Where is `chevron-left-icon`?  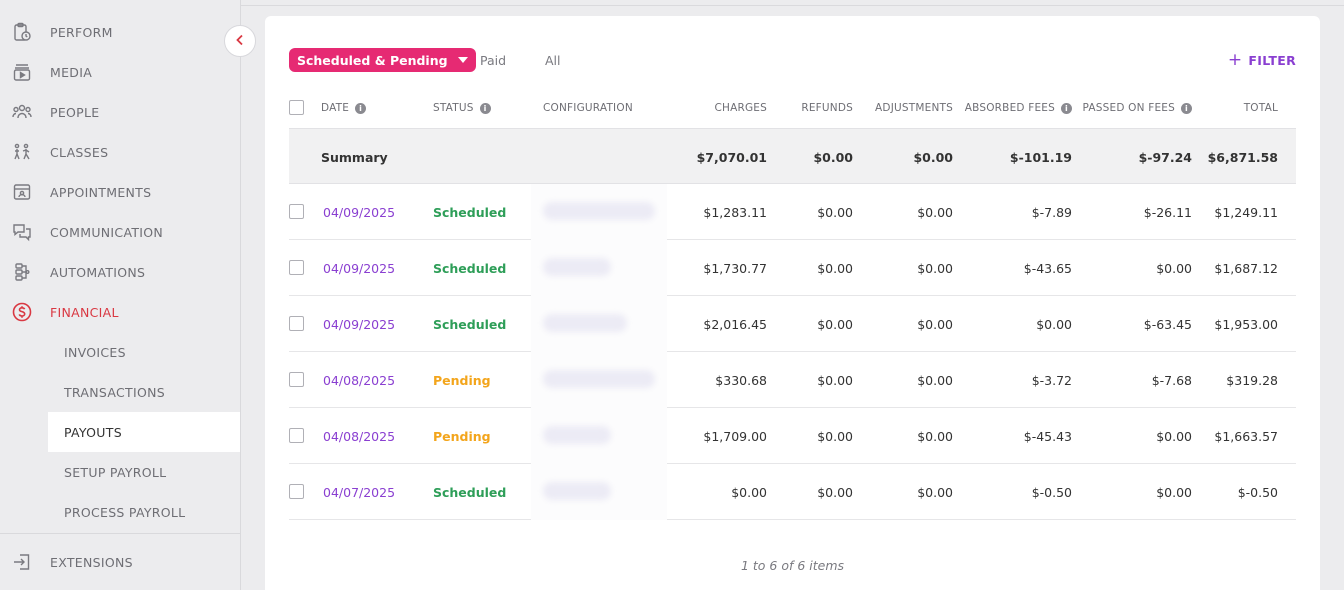
chevron-left-icon is located at coordinates (240, 41).